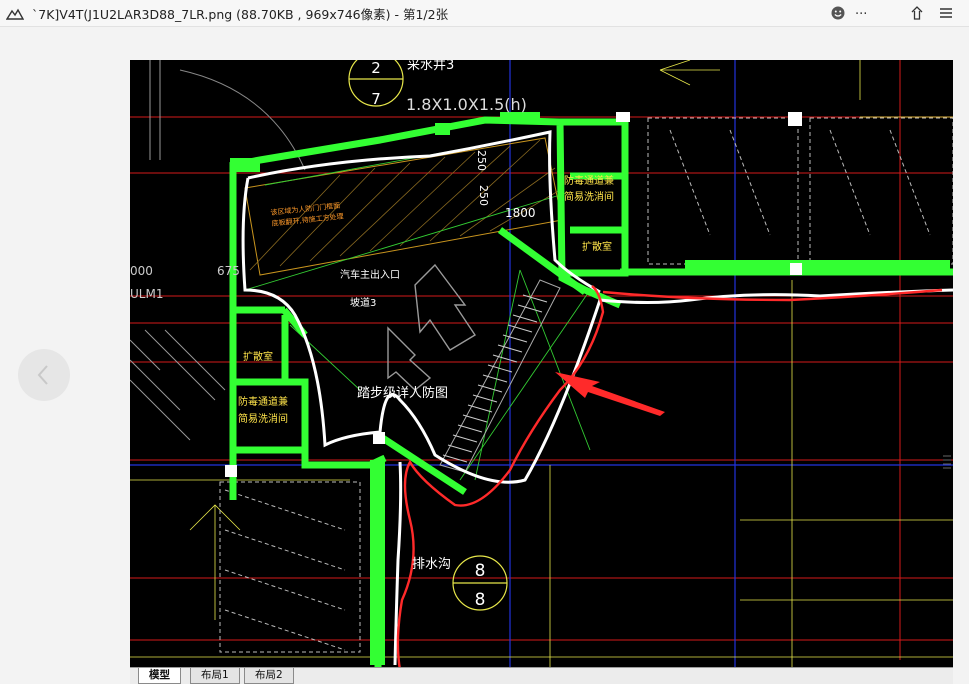 This screenshot has width=969, height=684. Describe the element at coordinates (376, 99) in the screenshot. I see `top-bubble-bottom-text: 7` at that location.